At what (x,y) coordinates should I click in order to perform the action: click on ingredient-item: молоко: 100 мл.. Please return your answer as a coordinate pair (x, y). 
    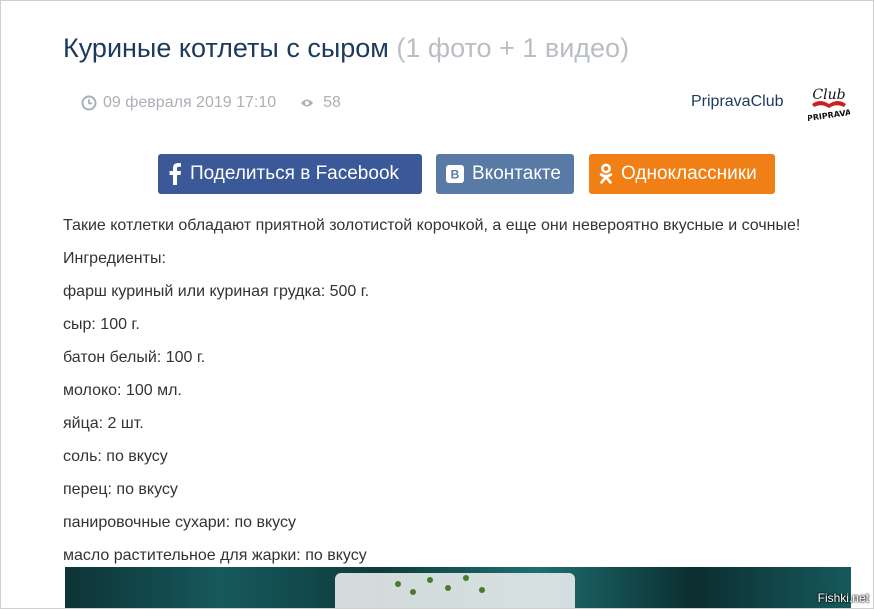
    Looking at the image, I should click on (122, 390).